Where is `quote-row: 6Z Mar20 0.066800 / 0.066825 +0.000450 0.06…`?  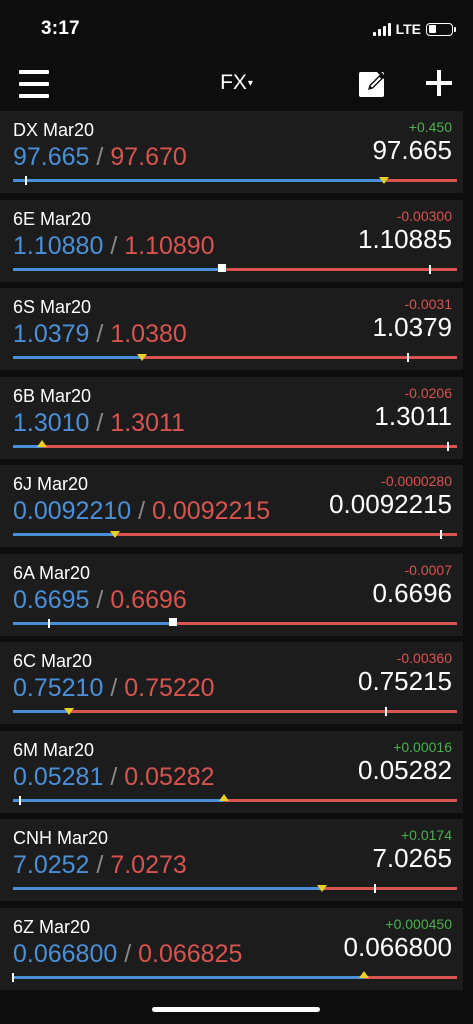
quote-row: 6Z Mar20 0.066800 / 0.066825 +0.000450 0.06… is located at coordinates (231, 948).